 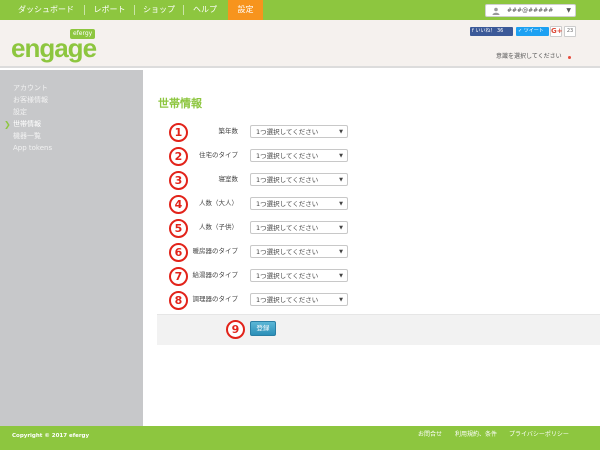 I want to click on form-actions-panel, so click(x=378, y=329).